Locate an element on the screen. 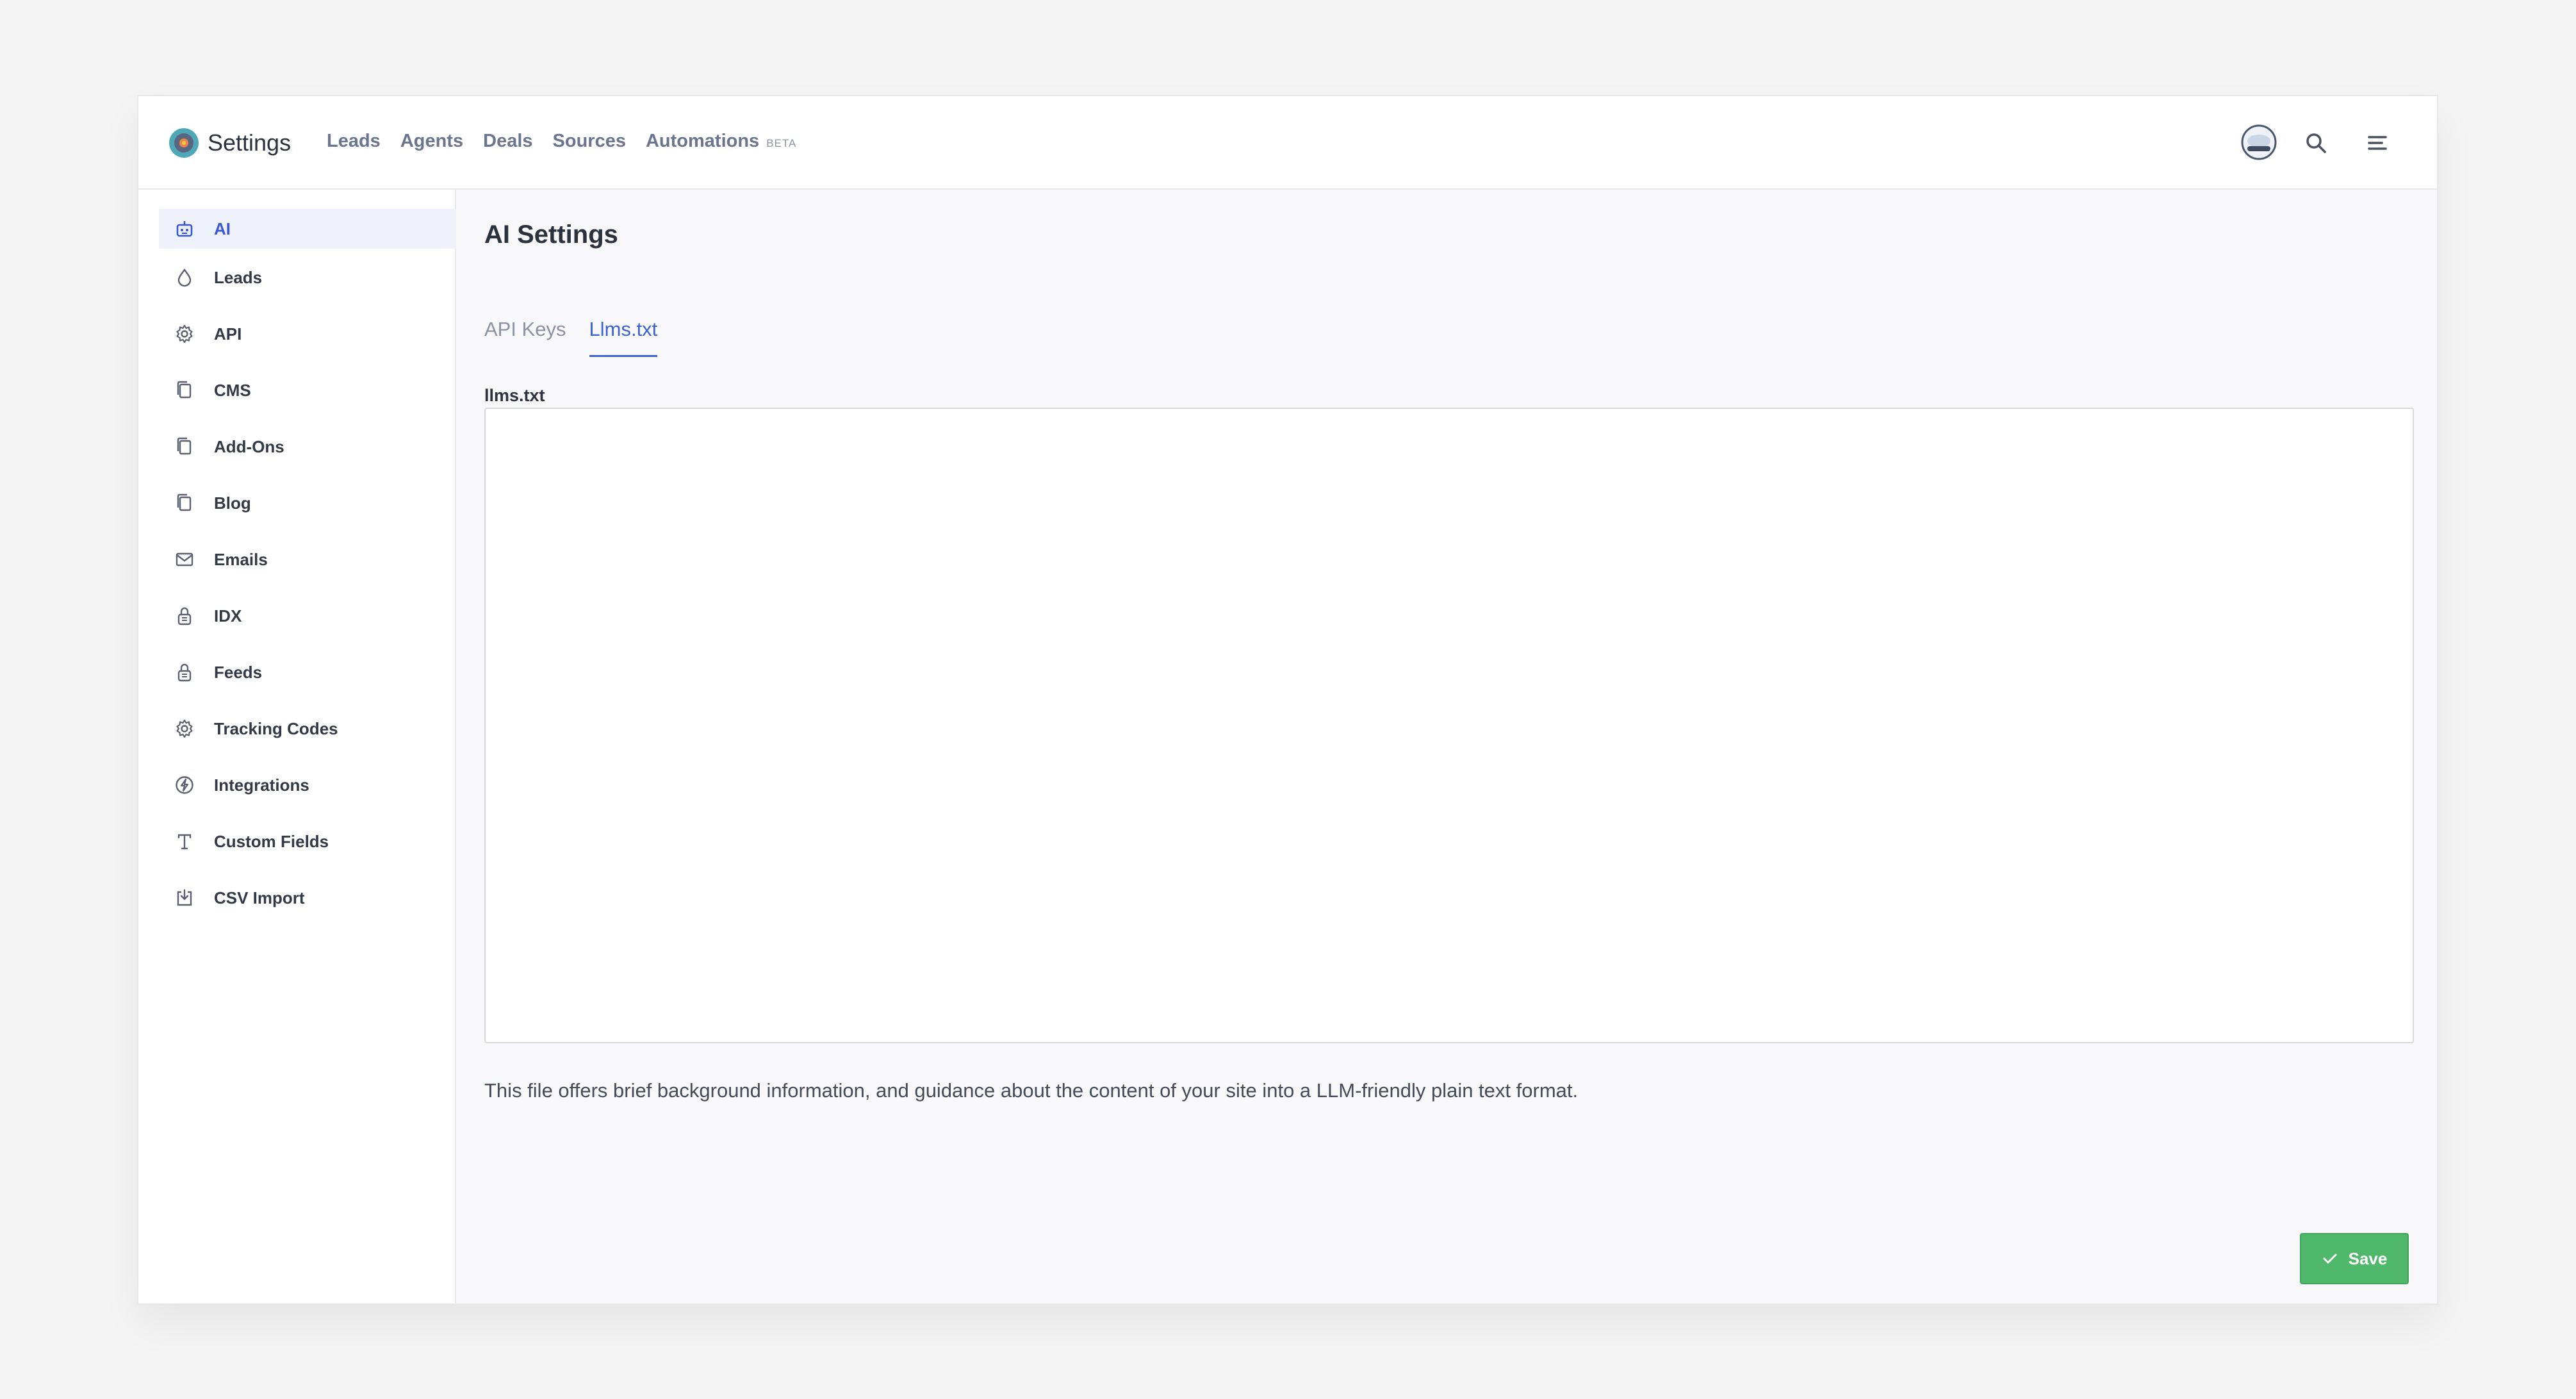  settings-logo-icon is located at coordinates (184, 143).